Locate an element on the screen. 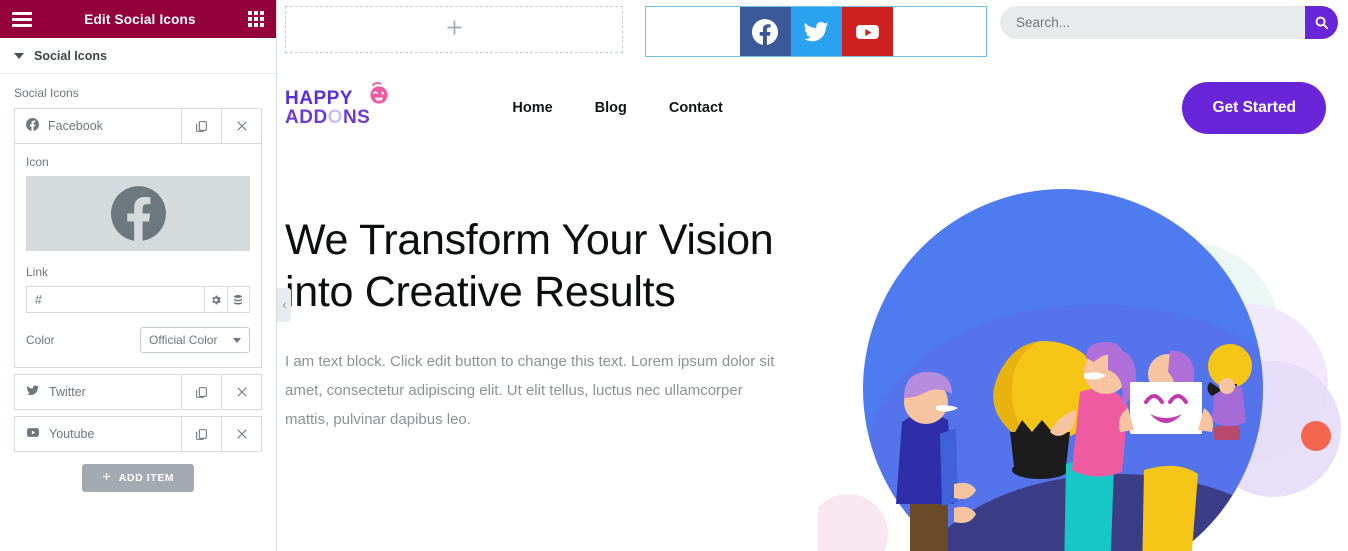 This screenshot has height=551, width=1348. hamburger-icon is located at coordinates (22, 19).